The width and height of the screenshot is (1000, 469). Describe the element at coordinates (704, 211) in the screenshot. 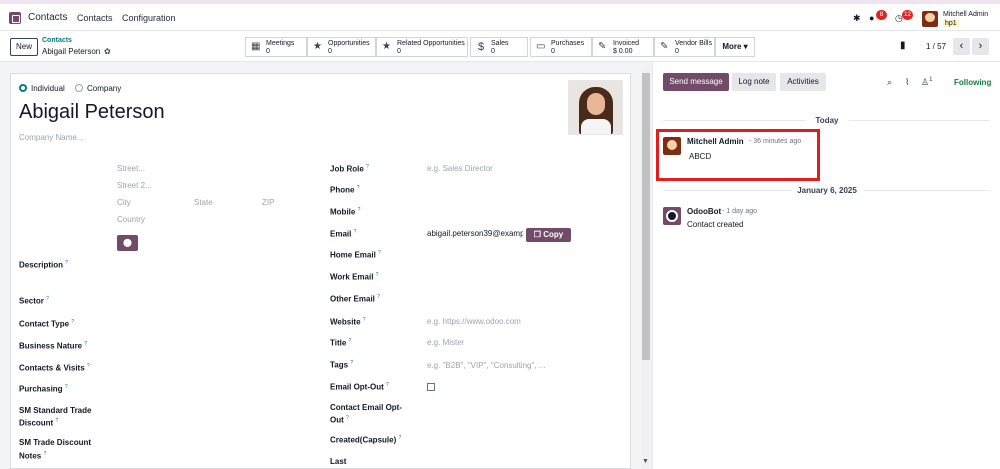

I see `message-author: OdooBot` at that location.